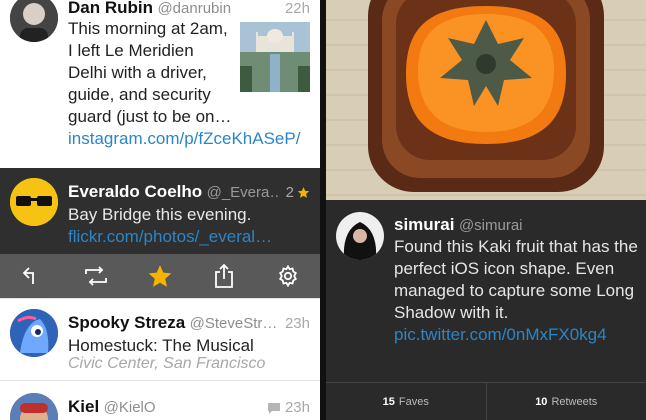  Describe the element at coordinates (297, 8) in the screenshot. I see `tweet-timestamp: 22h` at that location.